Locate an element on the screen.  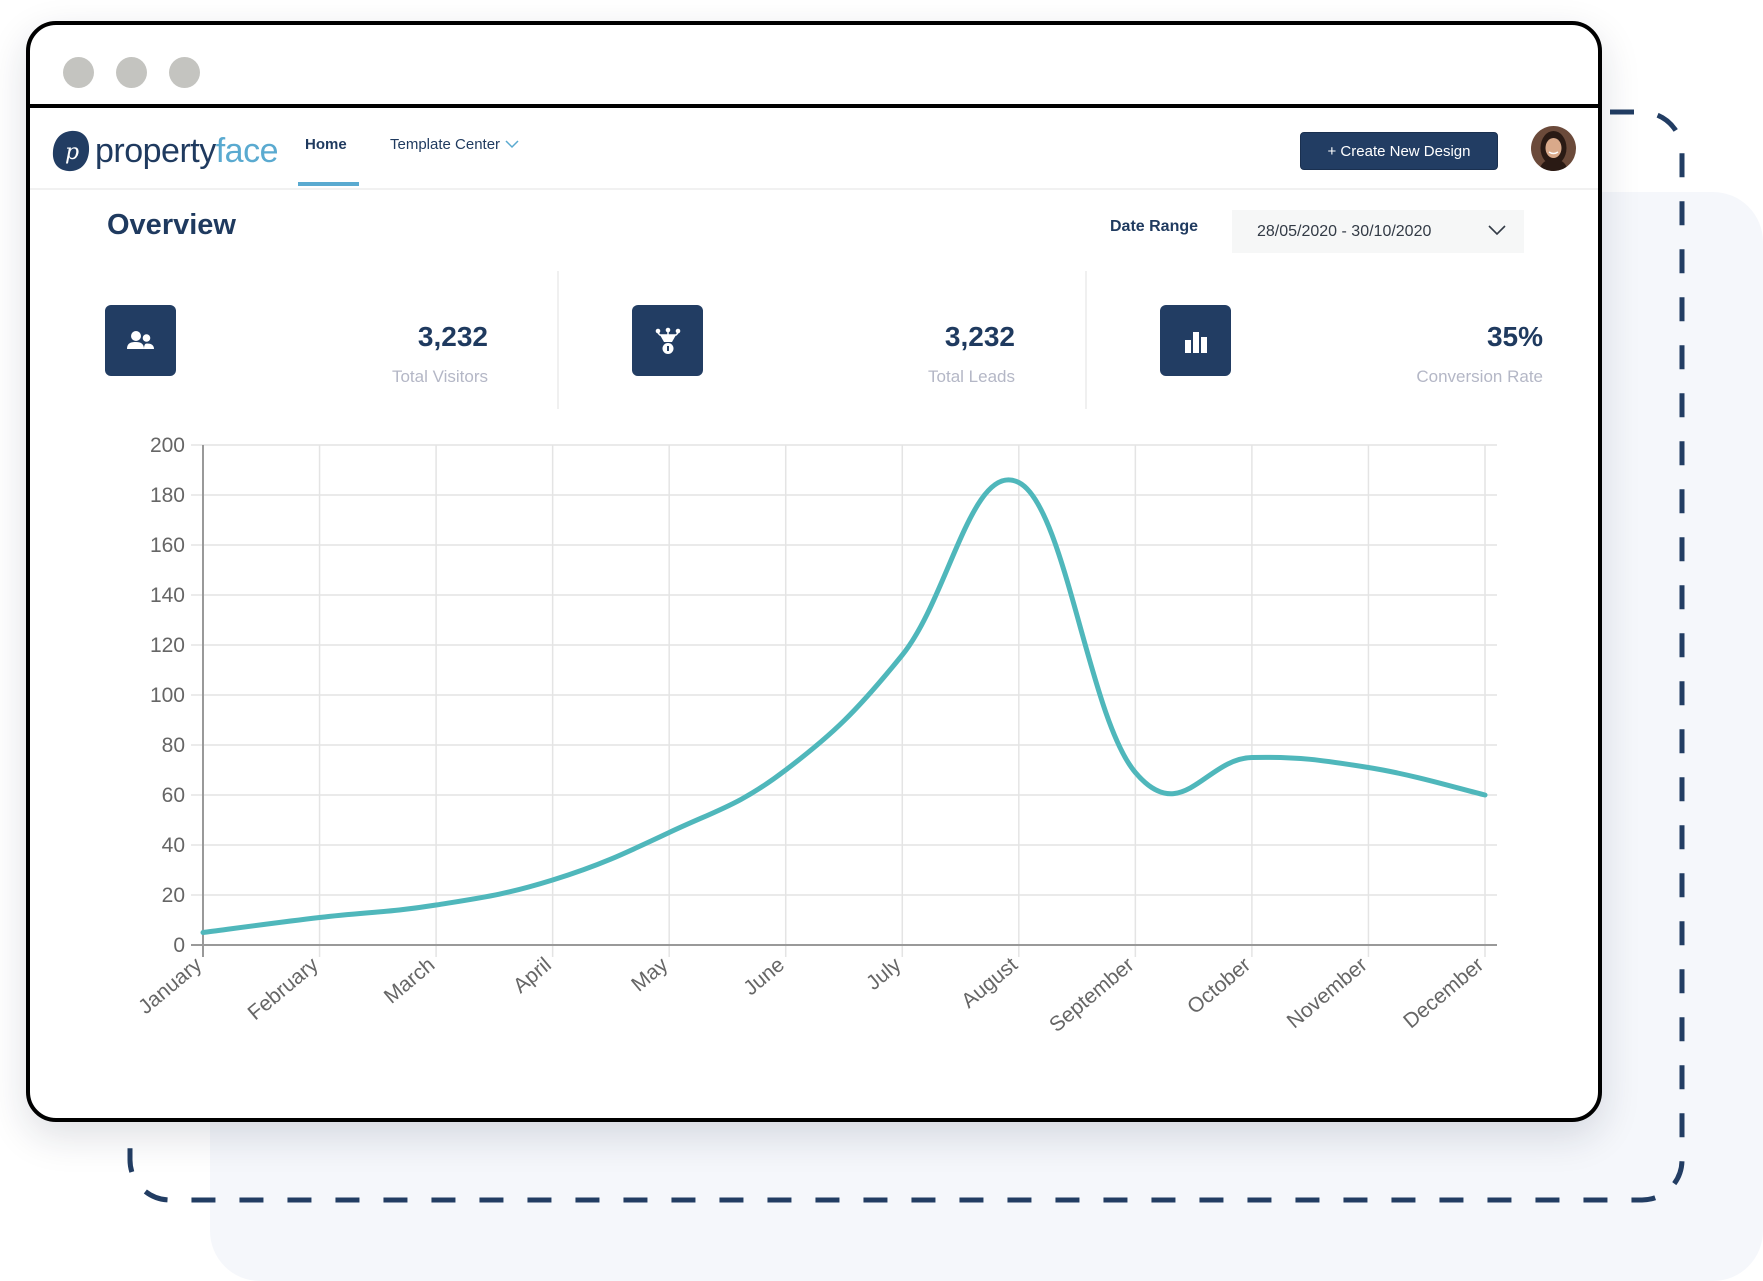
x-tick-label: October is located at coordinates (1219, 986).